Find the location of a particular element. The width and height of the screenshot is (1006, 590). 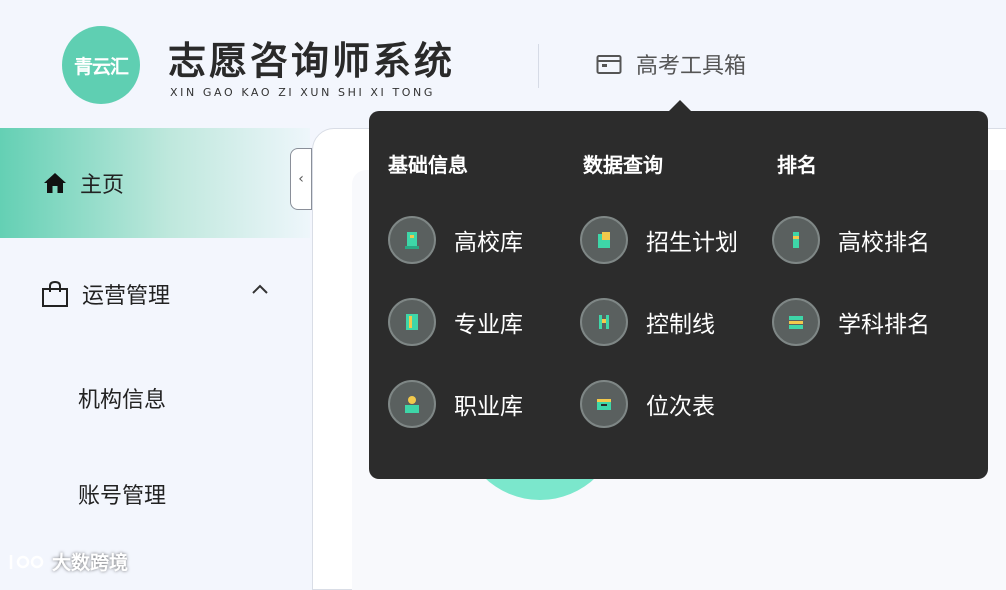

menu-item-major-db: 专业库 is located at coordinates (455, 322).